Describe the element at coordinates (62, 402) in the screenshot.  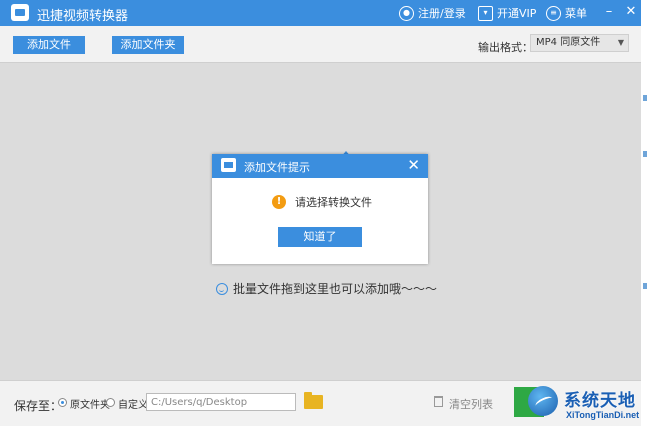
I see `radio-original-folder` at that location.